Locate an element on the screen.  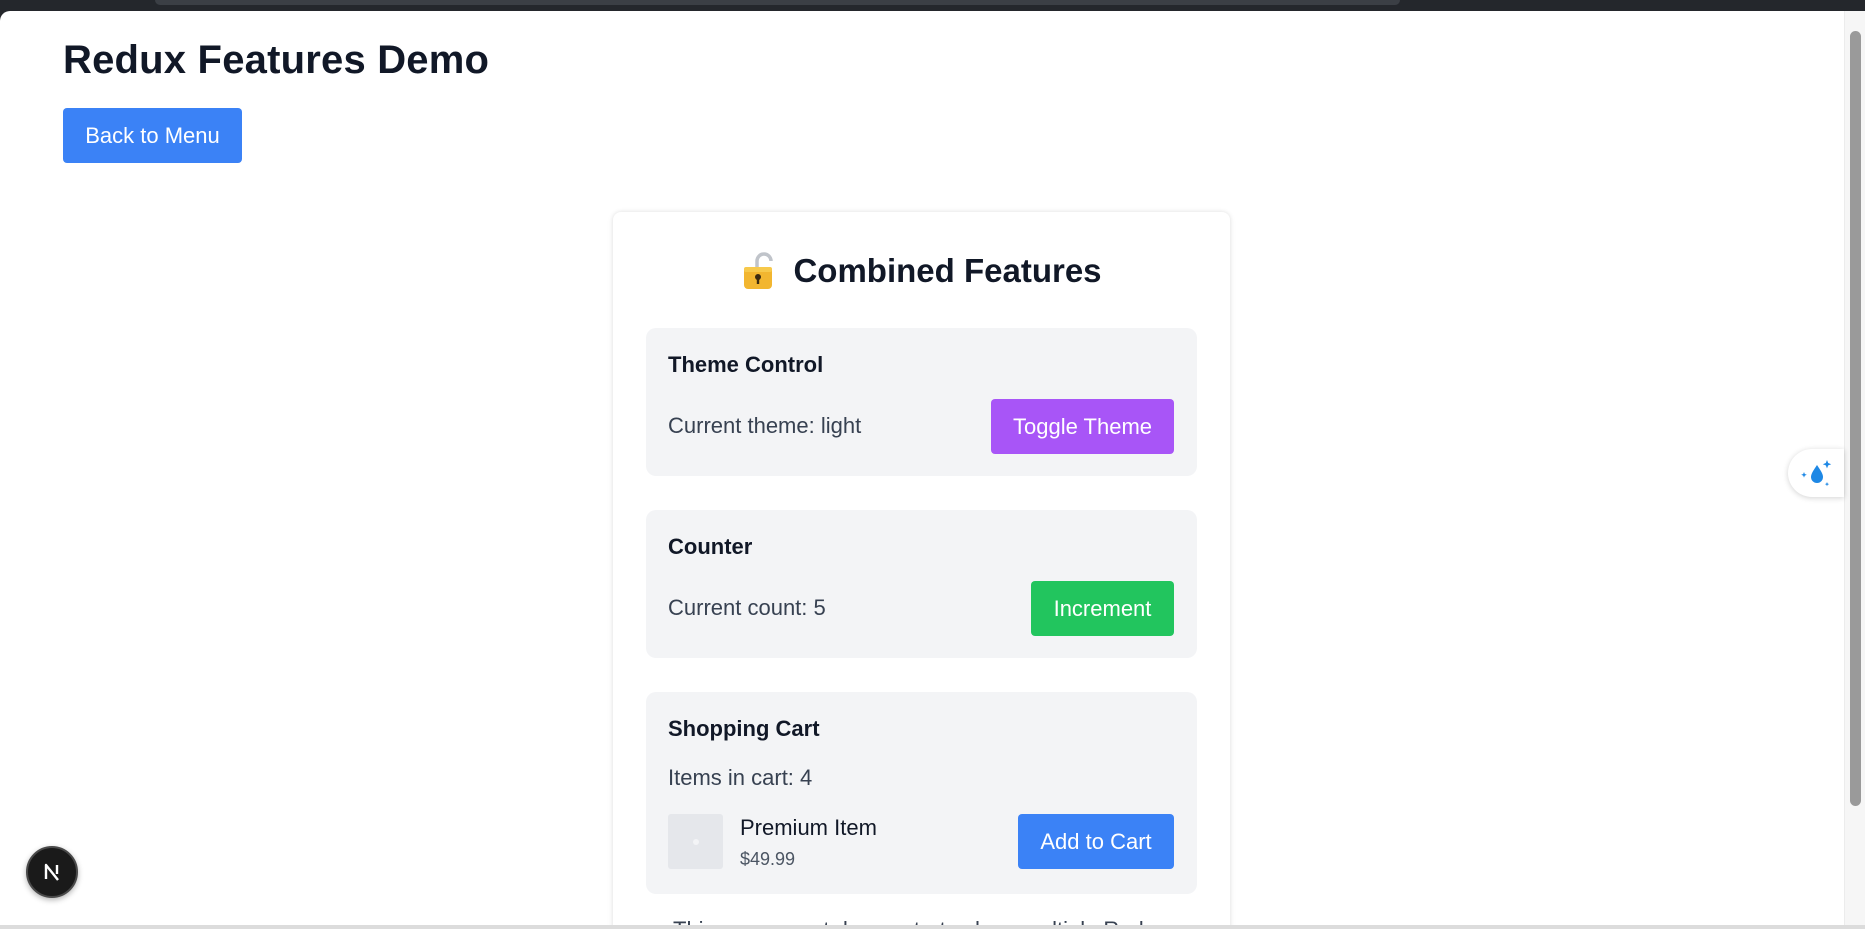
item-price: $49.99 is located at coordinates (768, 859).